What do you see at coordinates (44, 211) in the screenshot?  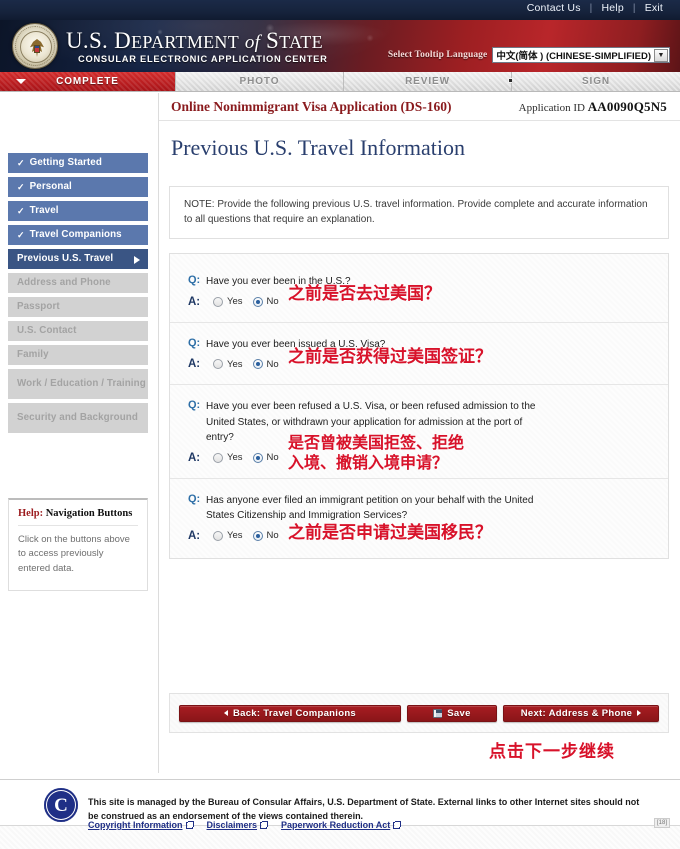 I see `sidebar-item-label: Travel` at bounding box center [44, 211].